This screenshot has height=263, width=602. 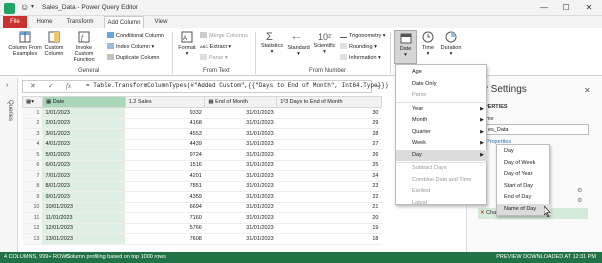 What do you see at coordinates (15, 22) in the screenshot?
I see `tab-file: File` at bounding box center [15, 22].